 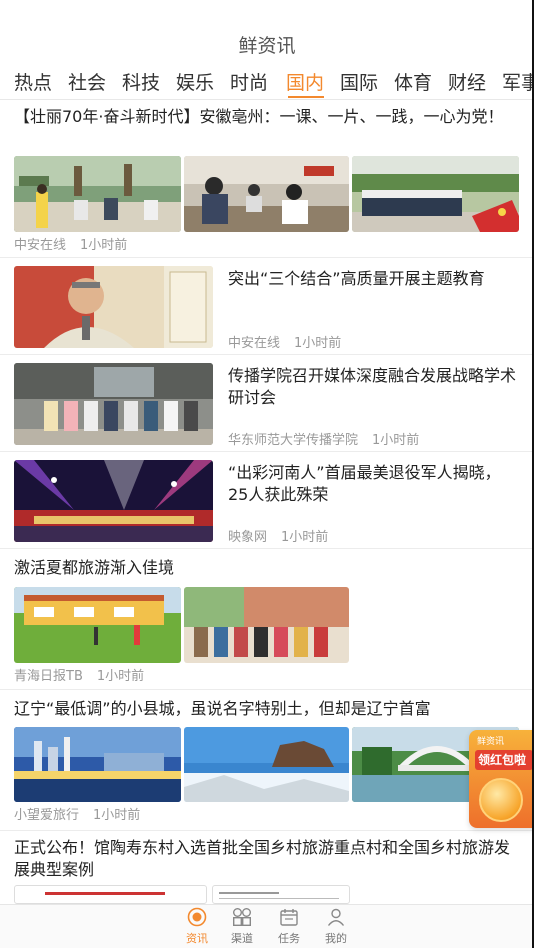 What do you see at coordinates (293, 440) in the screenshot?
I see `article-source: 华东师范大学传播学院` at bounding box center [293, 440].